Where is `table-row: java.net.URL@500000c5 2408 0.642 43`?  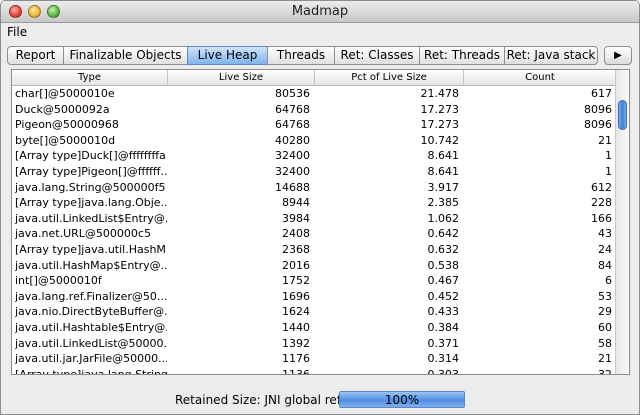
table-row: java.net.URL@500000c5 2408 0.642 43 is located at coordinates (314, 234).